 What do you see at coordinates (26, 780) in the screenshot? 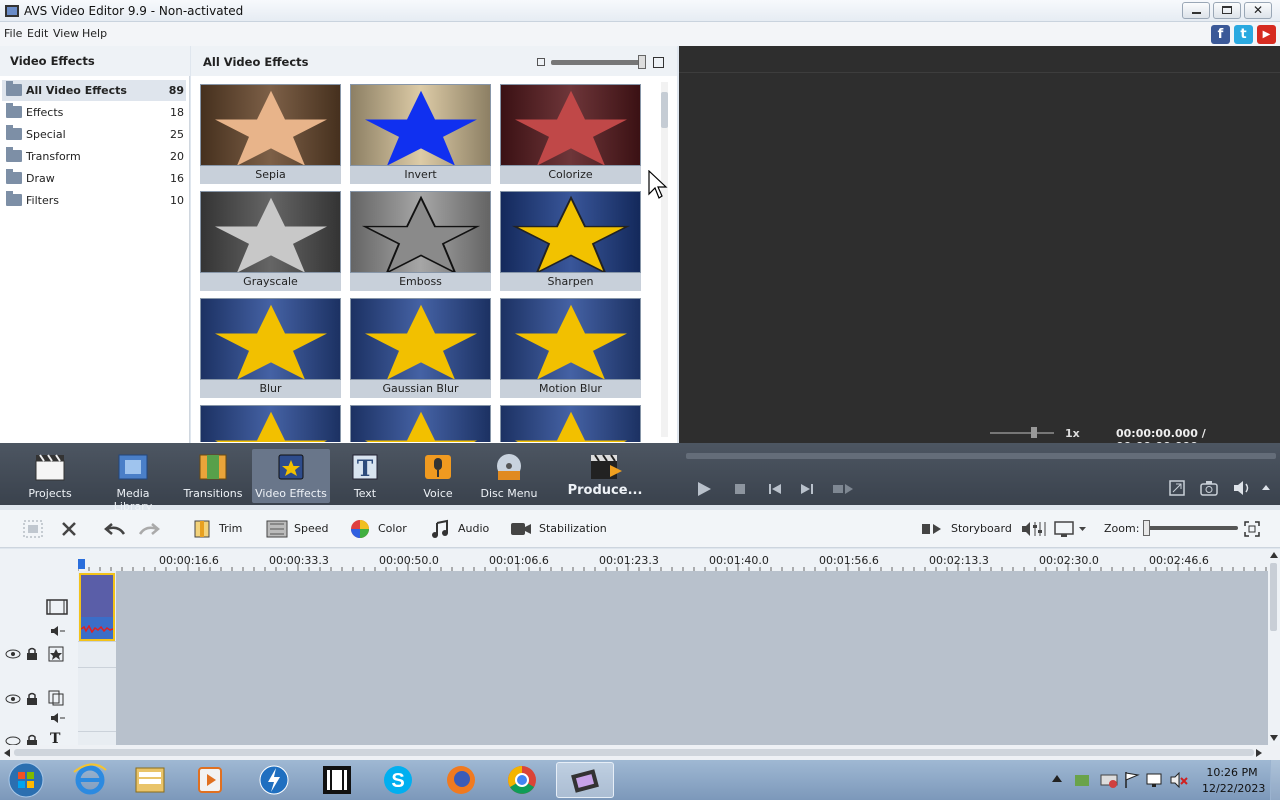
I see `start-button-icon` at bounding box center [26, 780].